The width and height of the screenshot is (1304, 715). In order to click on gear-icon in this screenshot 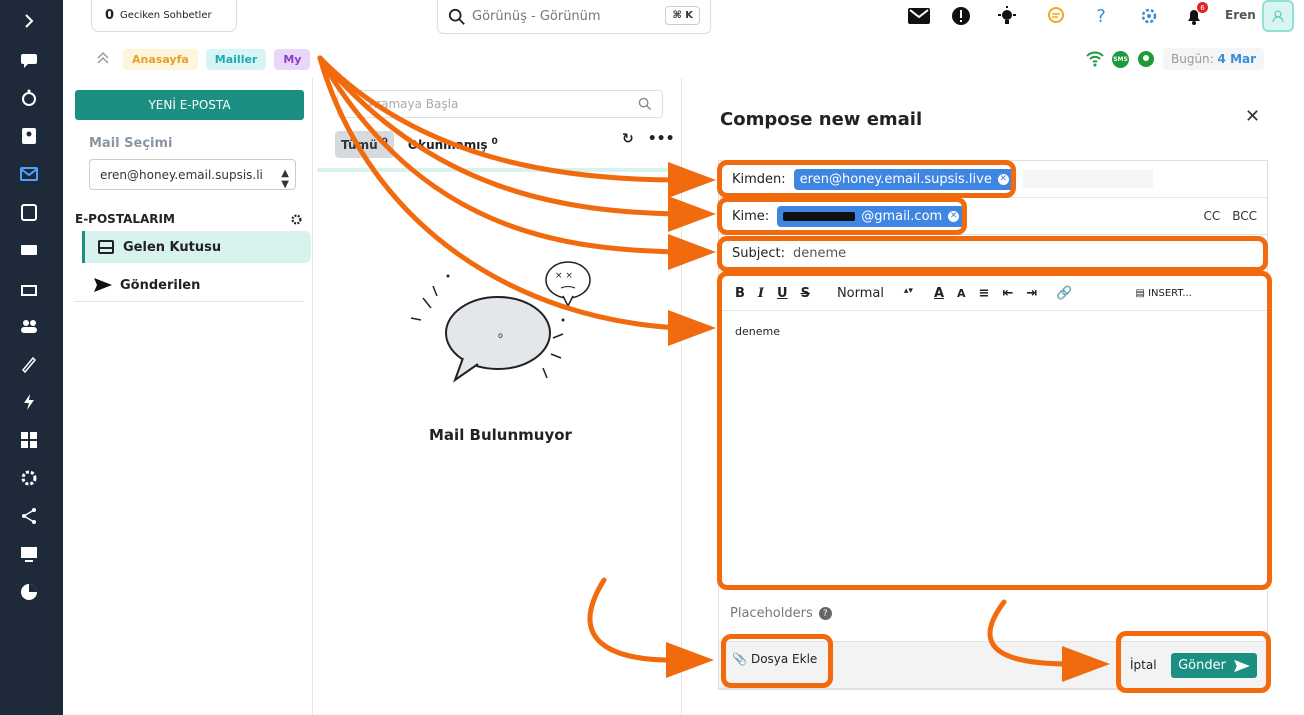, I will do `click(1149, 16)`.